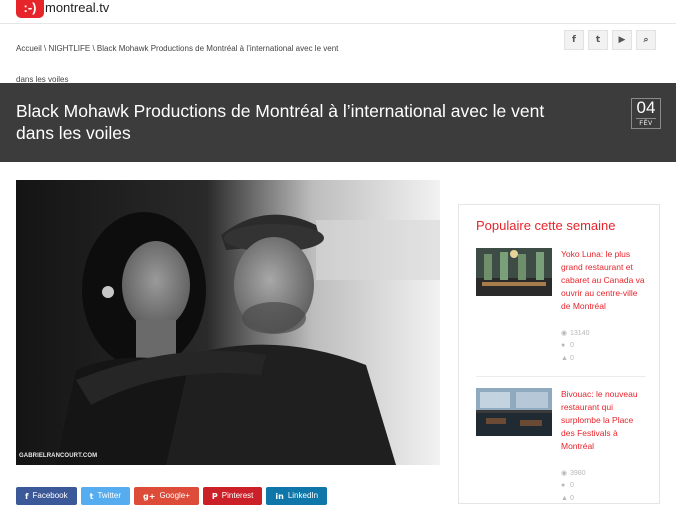 This screenshot has width=676, height=505. I want to click on site-logo: :-) montreal.tv, so click(62, 9).